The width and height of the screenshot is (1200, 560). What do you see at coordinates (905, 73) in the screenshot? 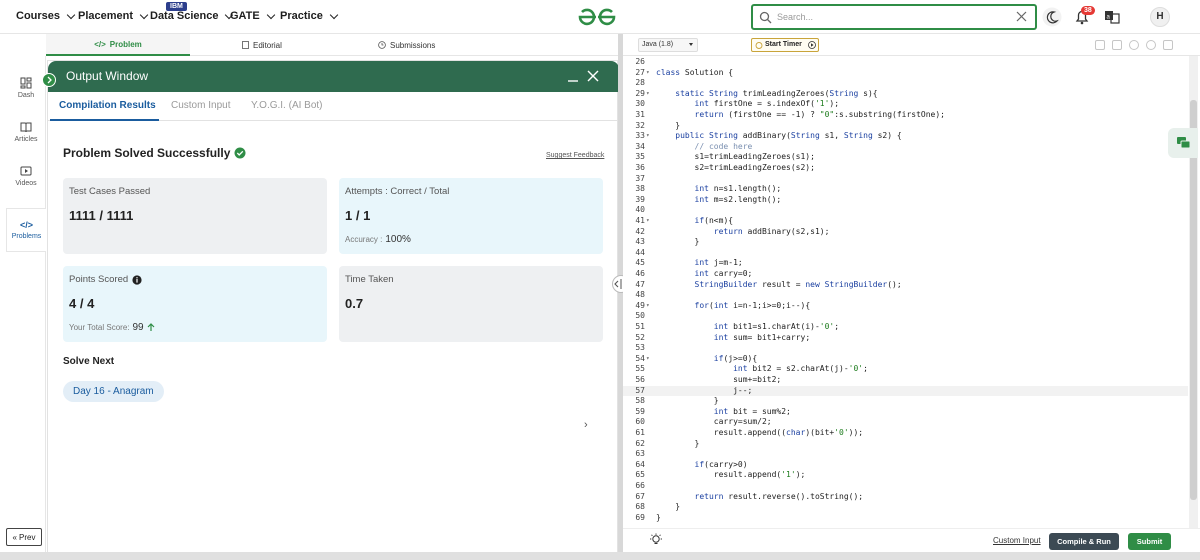
I see `code-line: 27 ▾ class Solution {` at bounding box center [905, 73].